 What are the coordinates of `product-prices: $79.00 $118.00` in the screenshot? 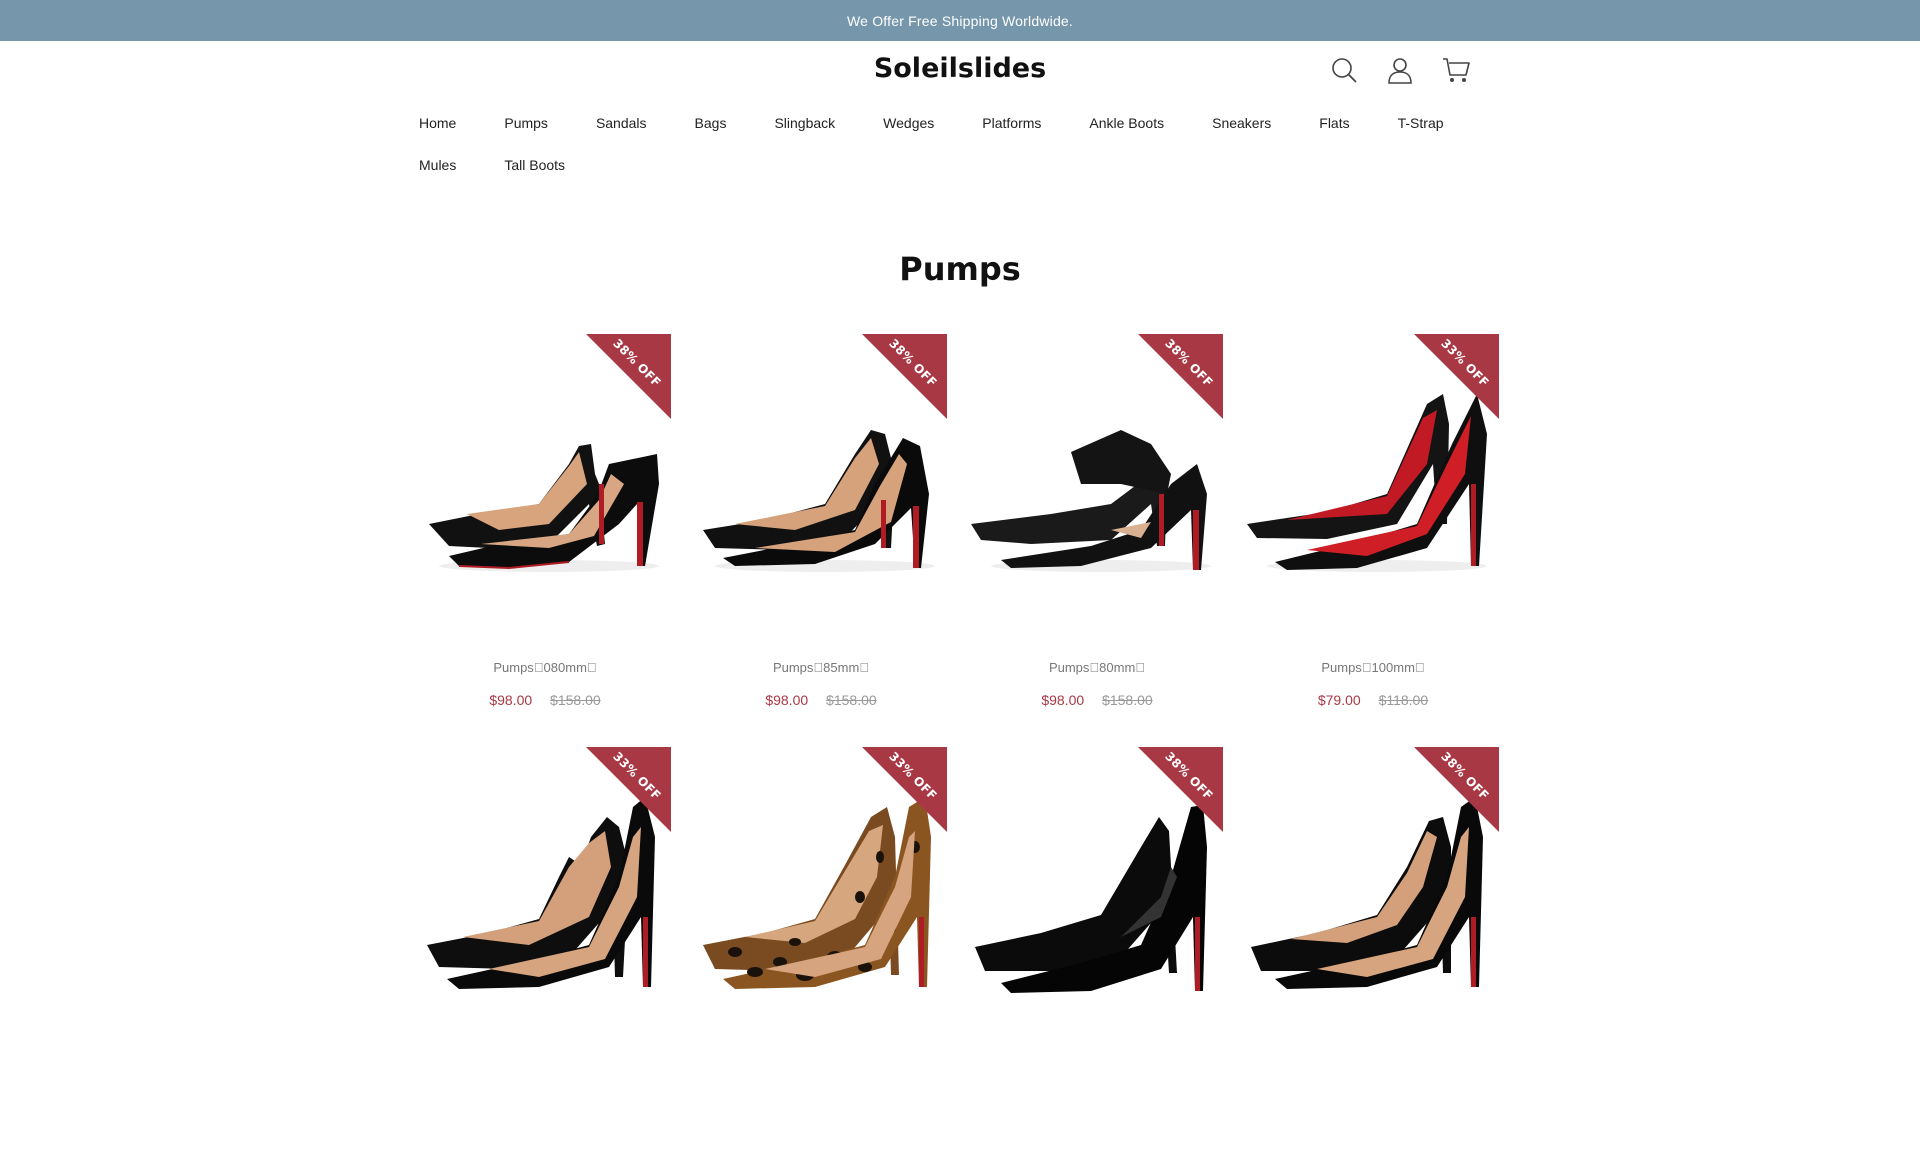 It's located at (1373, 700).